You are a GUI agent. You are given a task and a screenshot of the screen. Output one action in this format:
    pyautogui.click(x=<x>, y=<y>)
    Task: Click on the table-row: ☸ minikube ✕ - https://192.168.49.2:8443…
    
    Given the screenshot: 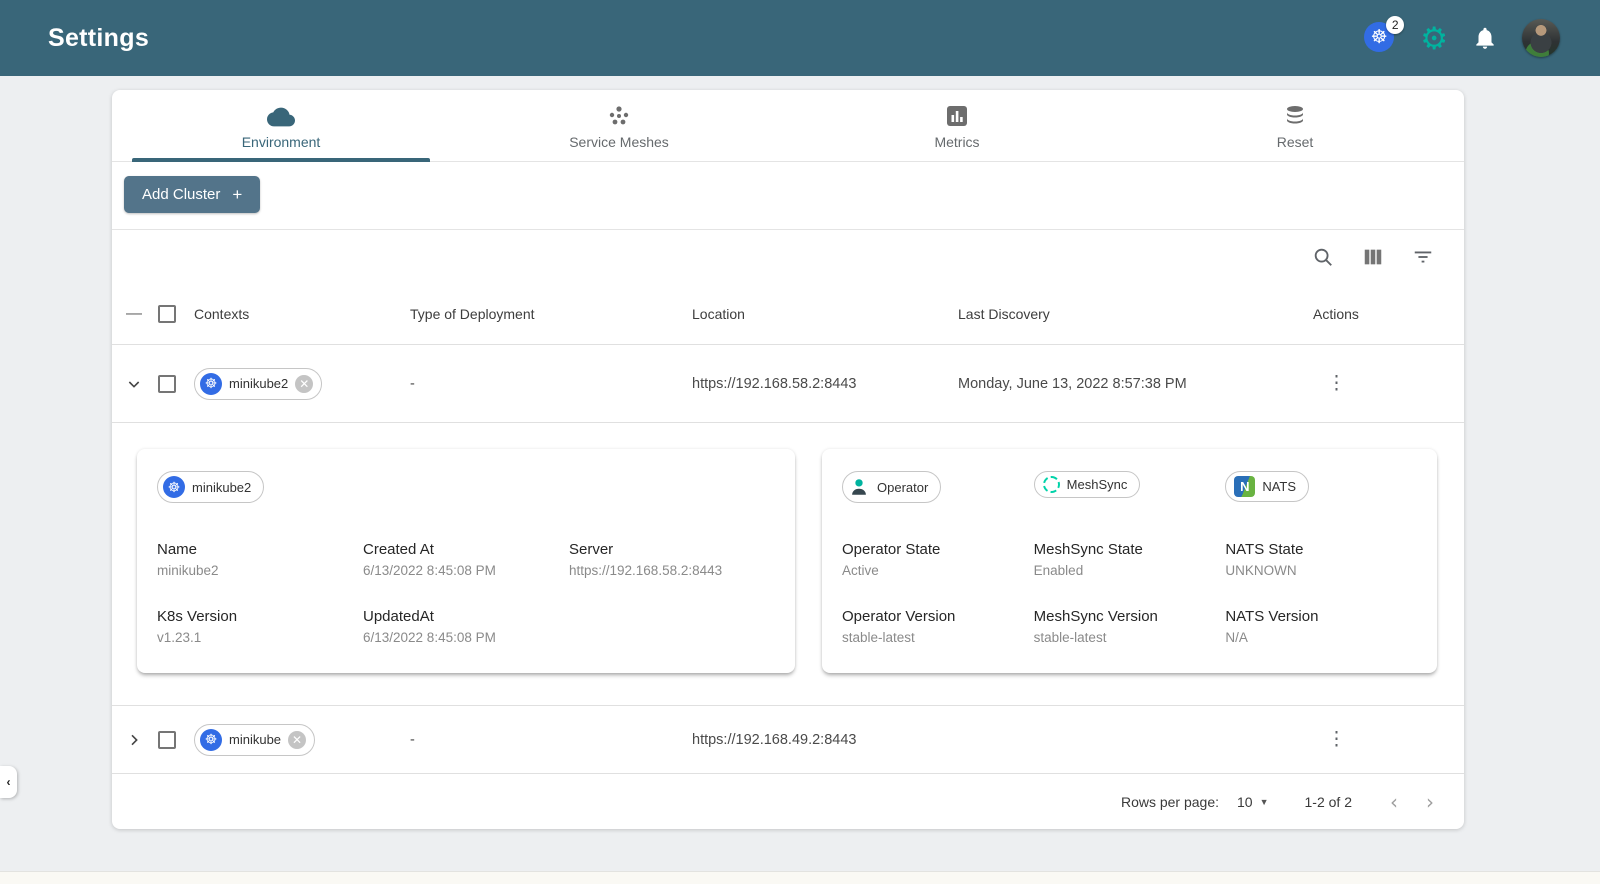 What is the action you would take?
    pyautogui.click(x=788, y=739)
    